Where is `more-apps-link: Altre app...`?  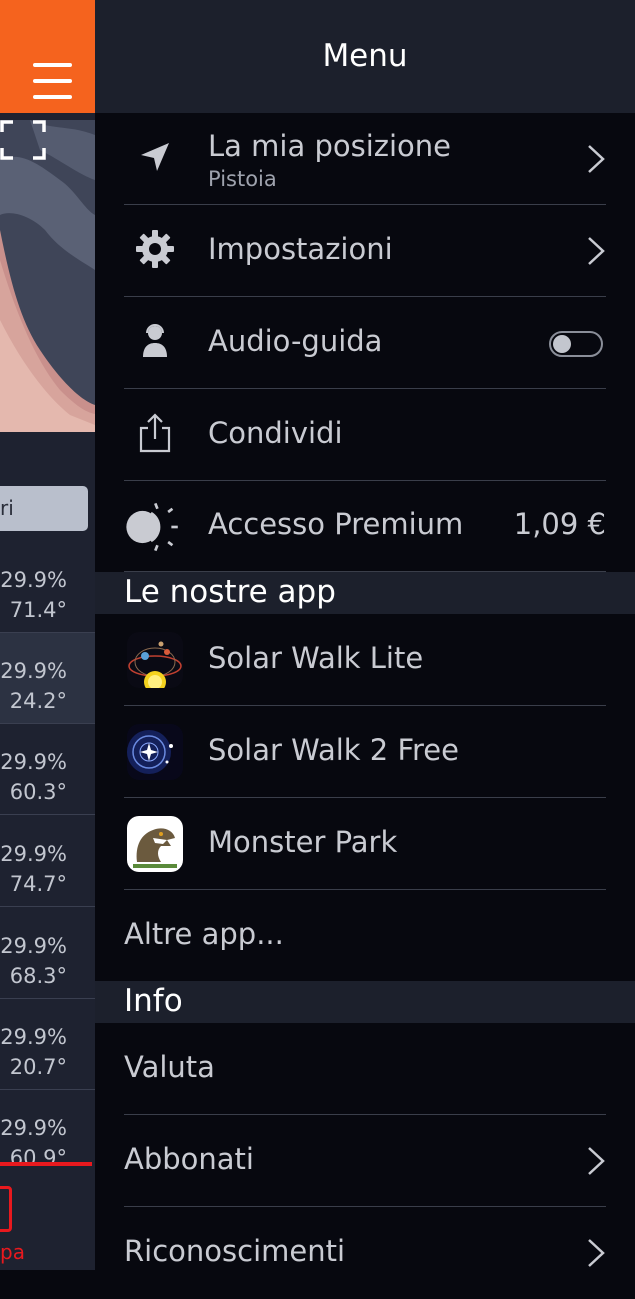 more-apps-link: Altre app... is located at coordinates (365, 936).